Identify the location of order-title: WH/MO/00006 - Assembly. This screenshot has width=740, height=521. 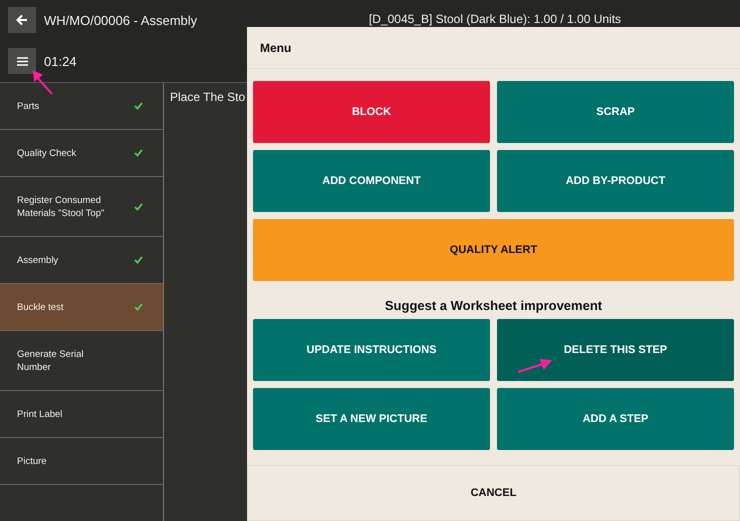
(121, 20).